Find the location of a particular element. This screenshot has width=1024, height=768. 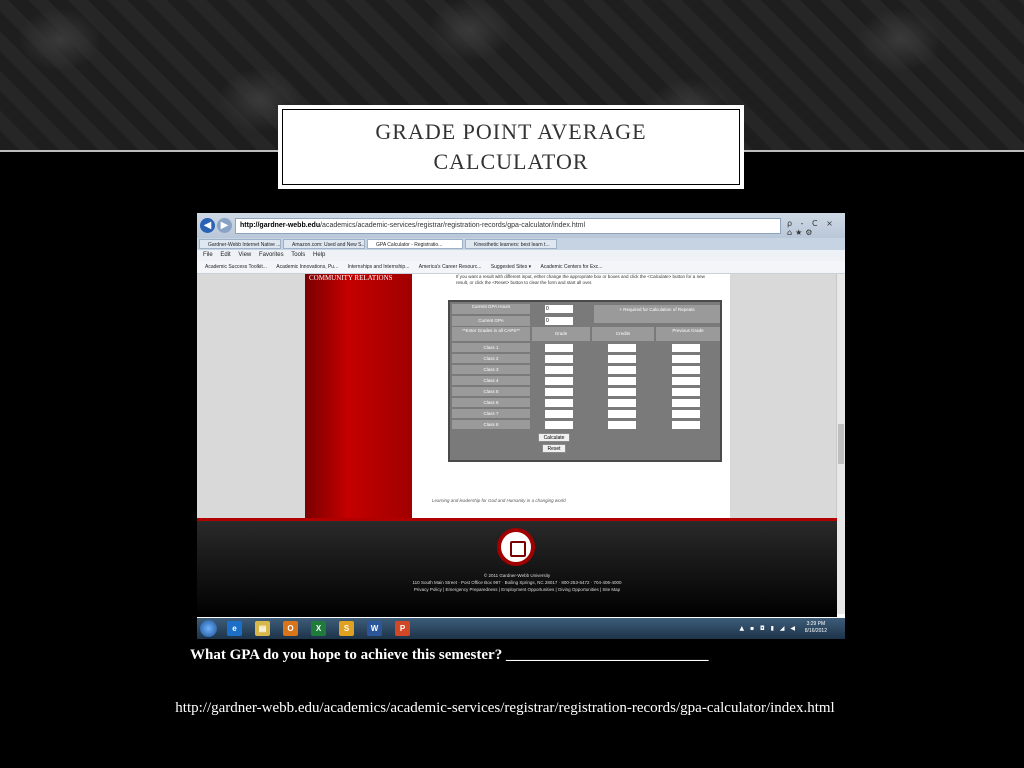

class-row-label: Class 7 is located at coordinates (491, 413).